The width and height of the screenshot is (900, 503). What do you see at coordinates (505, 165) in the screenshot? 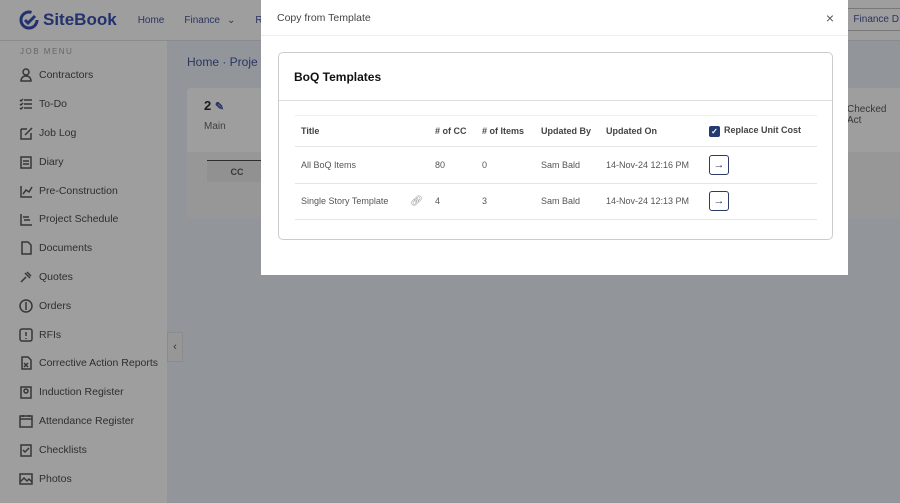
I see `item-count: 0` at bounding box center [505, 165].